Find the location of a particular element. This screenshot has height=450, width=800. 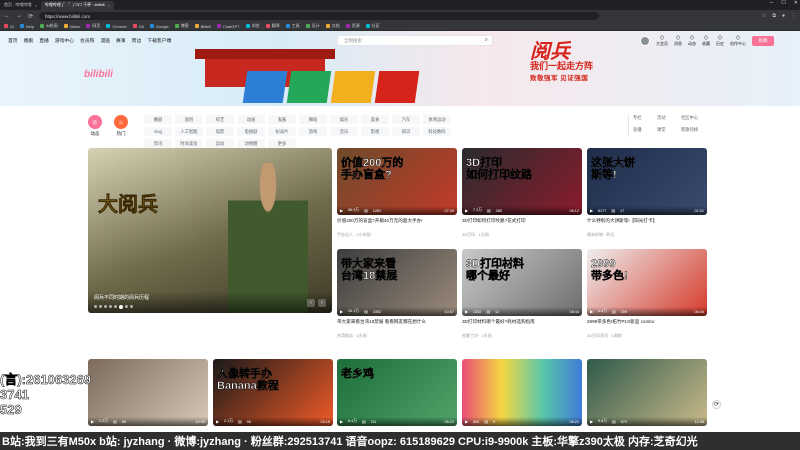

menu-icon: ⋮ is located at coordinates (793, 16).